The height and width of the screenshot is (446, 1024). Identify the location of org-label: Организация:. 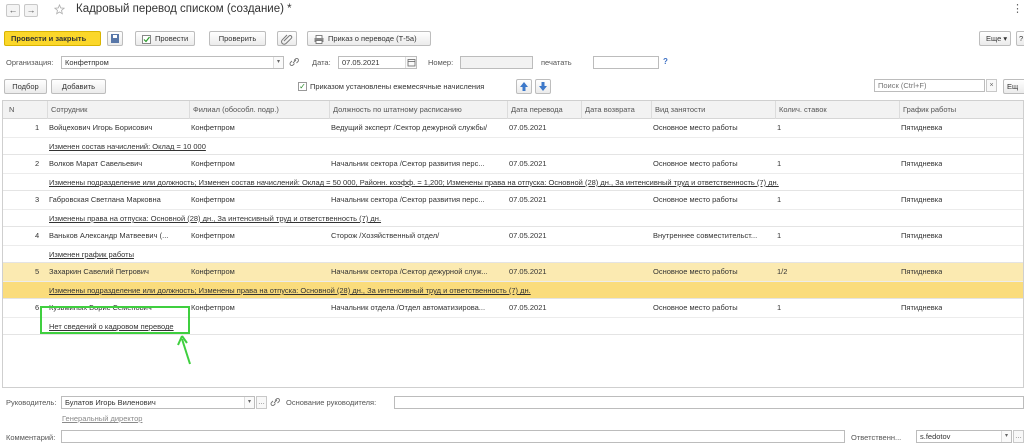
(30, 62).